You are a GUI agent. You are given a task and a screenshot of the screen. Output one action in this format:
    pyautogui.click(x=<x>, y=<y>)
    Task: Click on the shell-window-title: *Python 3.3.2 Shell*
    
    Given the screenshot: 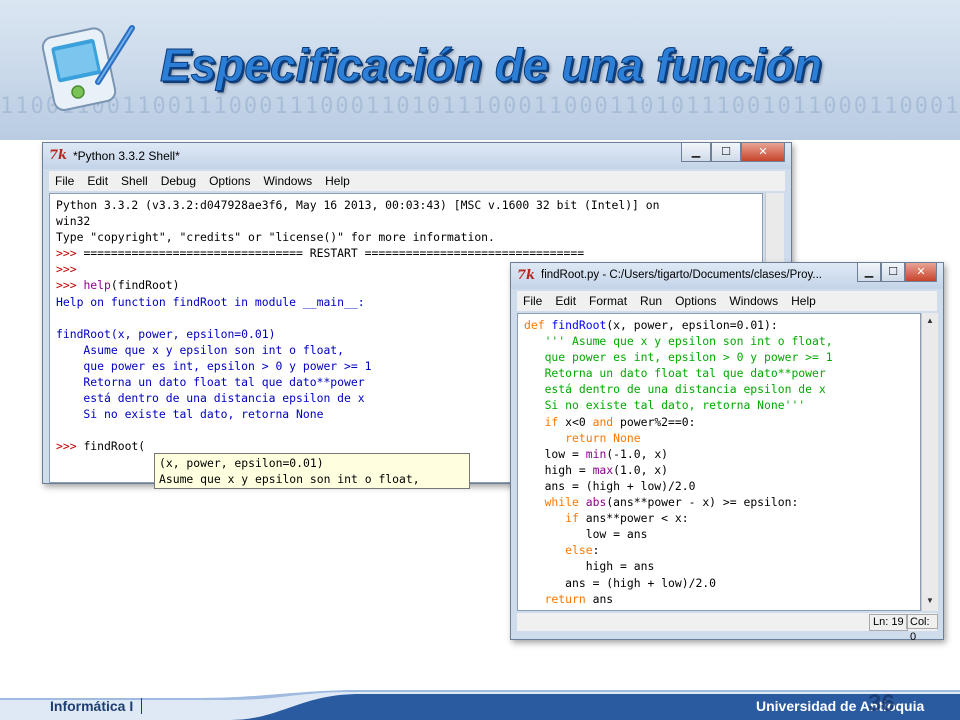 What is the action you would take?
    pyautogui.click(x=126, y=156)
    